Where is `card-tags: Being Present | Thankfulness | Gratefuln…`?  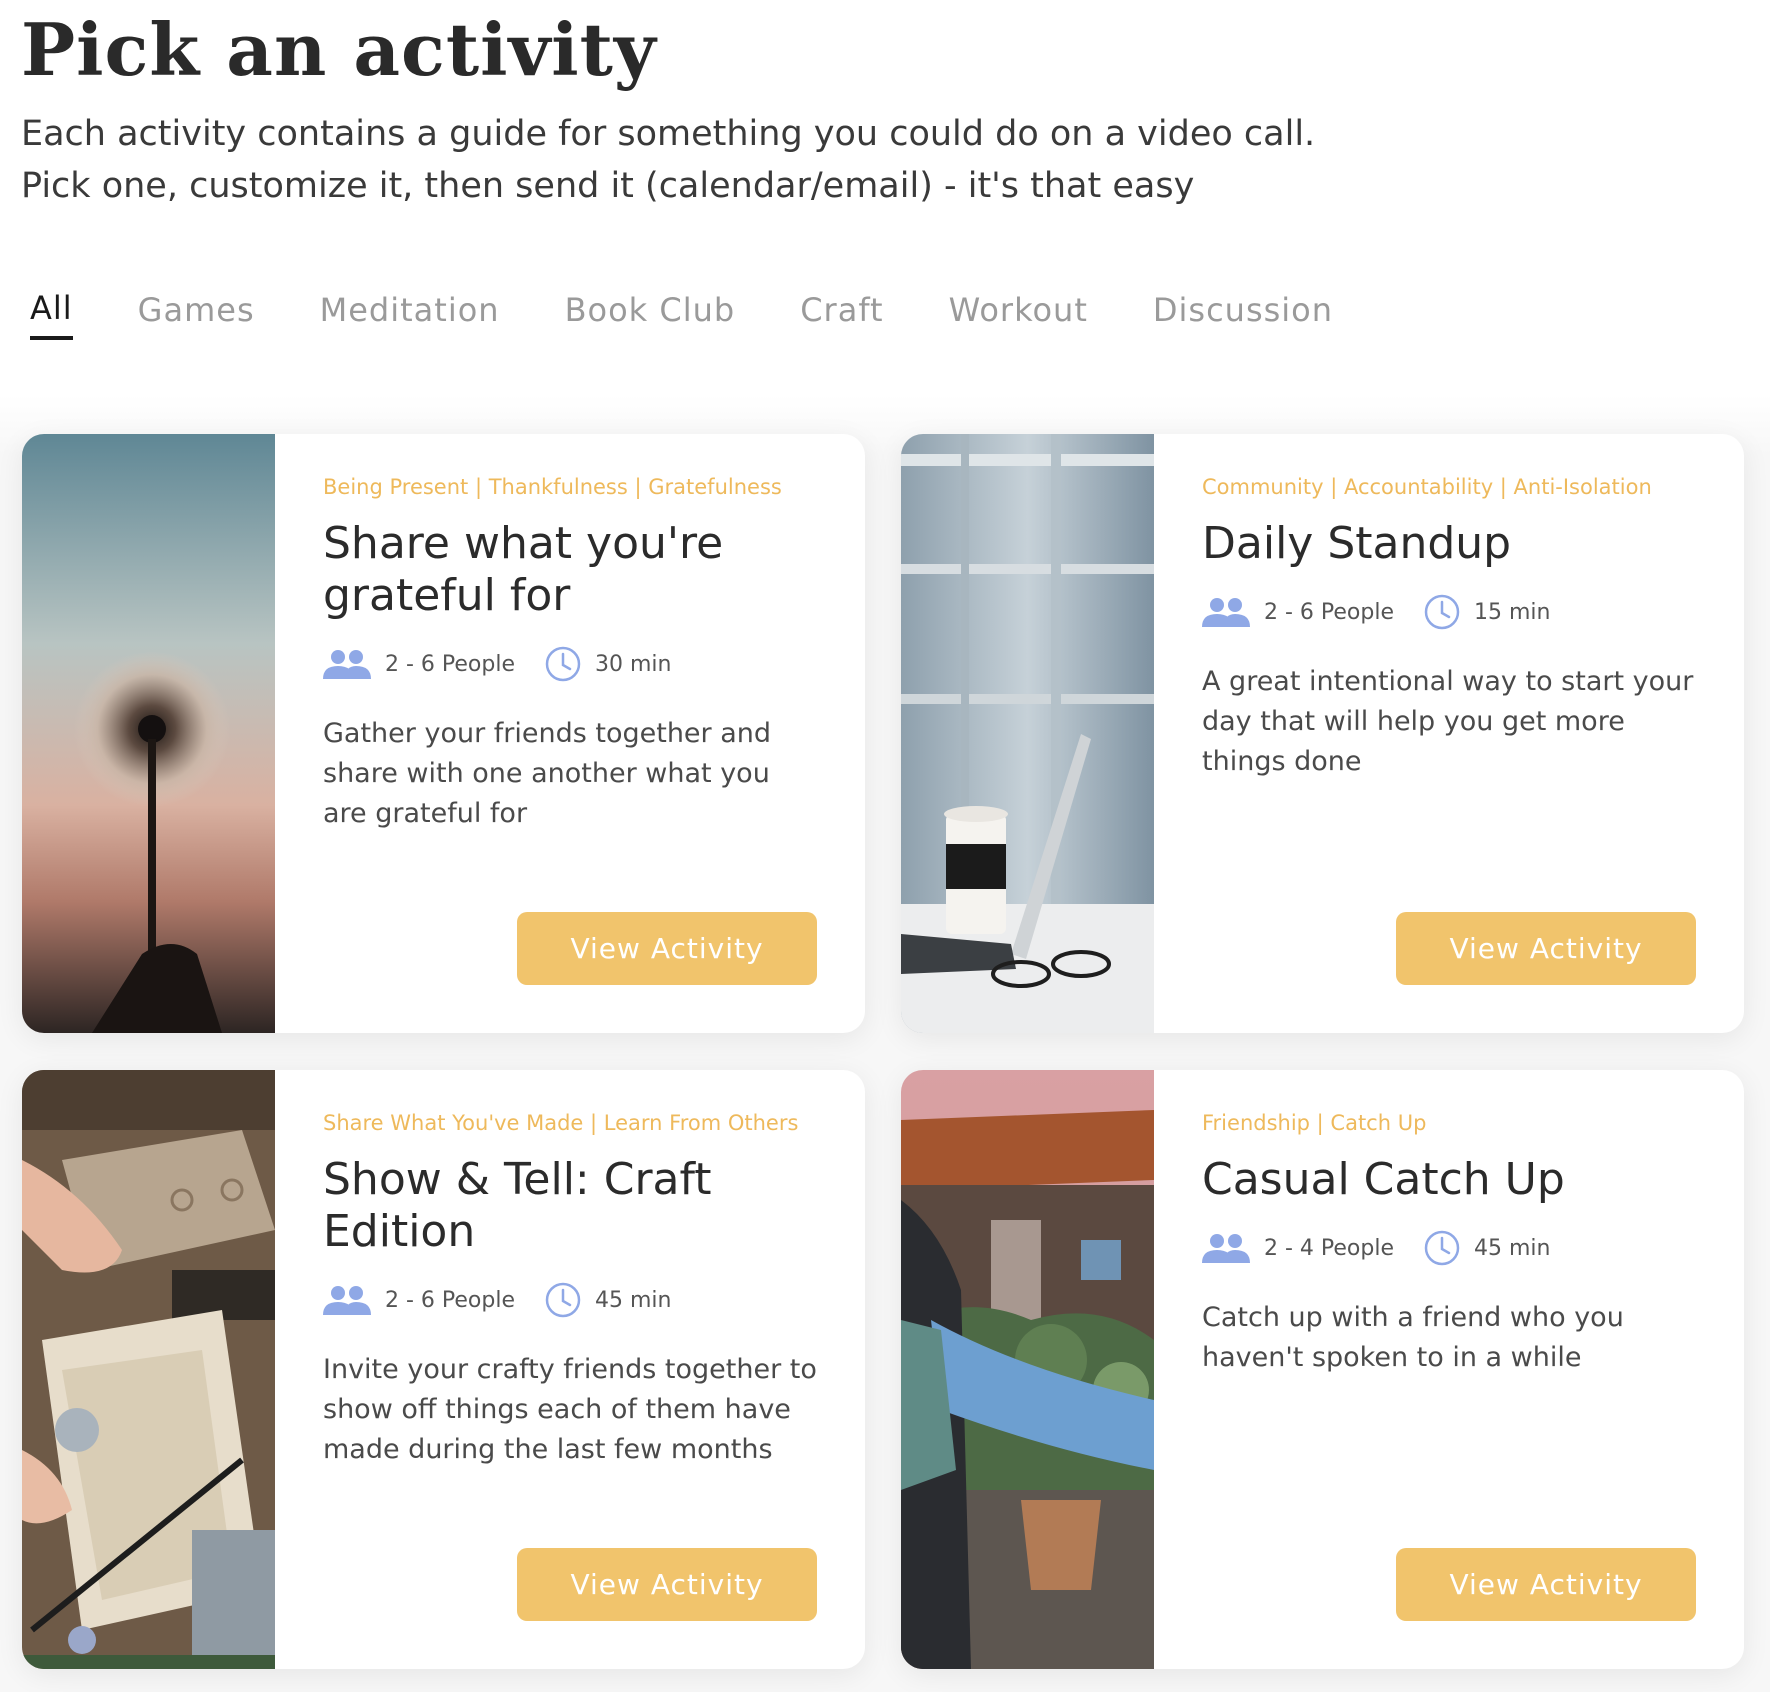 card-tags: Being Present | Thankfulness | Gratefuln… is located at coordinates (552, 487).